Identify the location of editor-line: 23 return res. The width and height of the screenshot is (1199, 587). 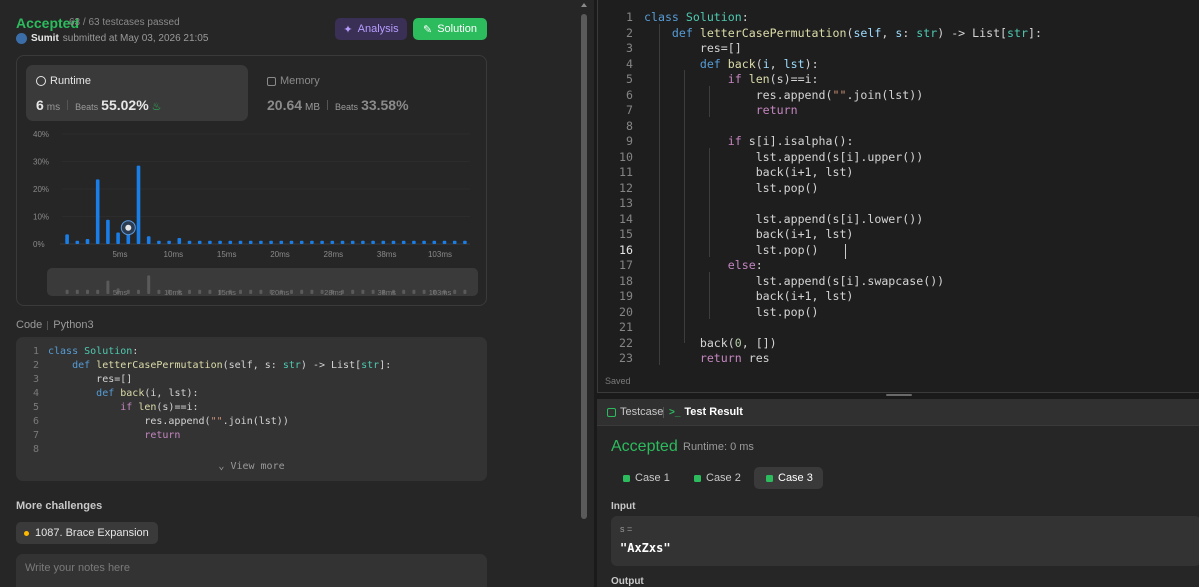
(694, 357).